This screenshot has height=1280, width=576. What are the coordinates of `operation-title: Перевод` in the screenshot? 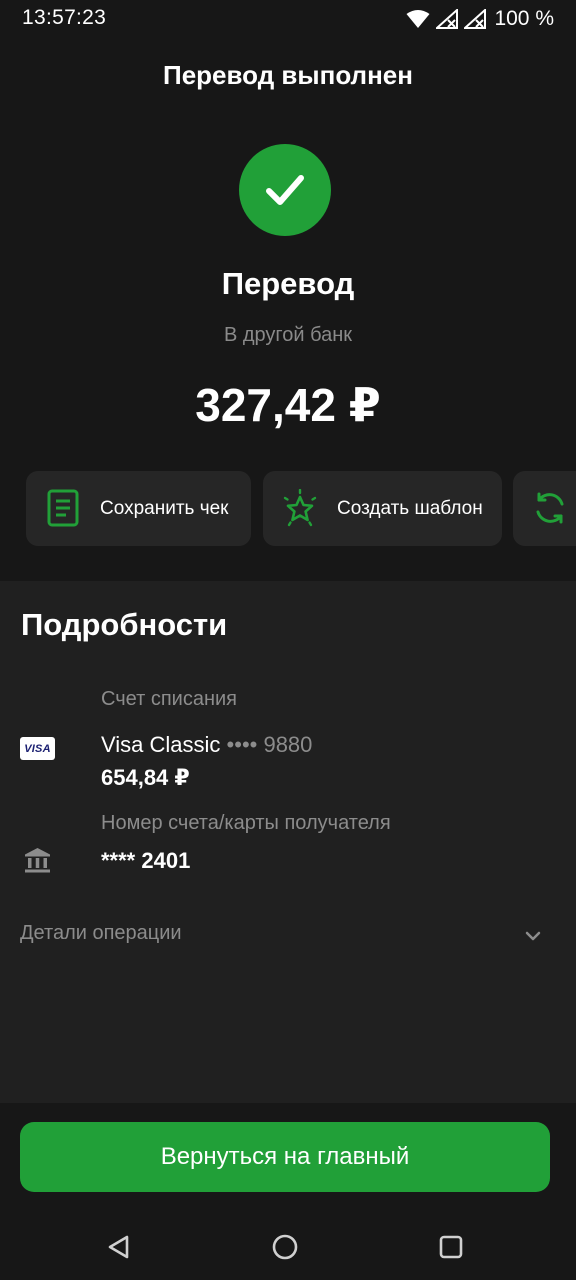 It's located at (288, 283).